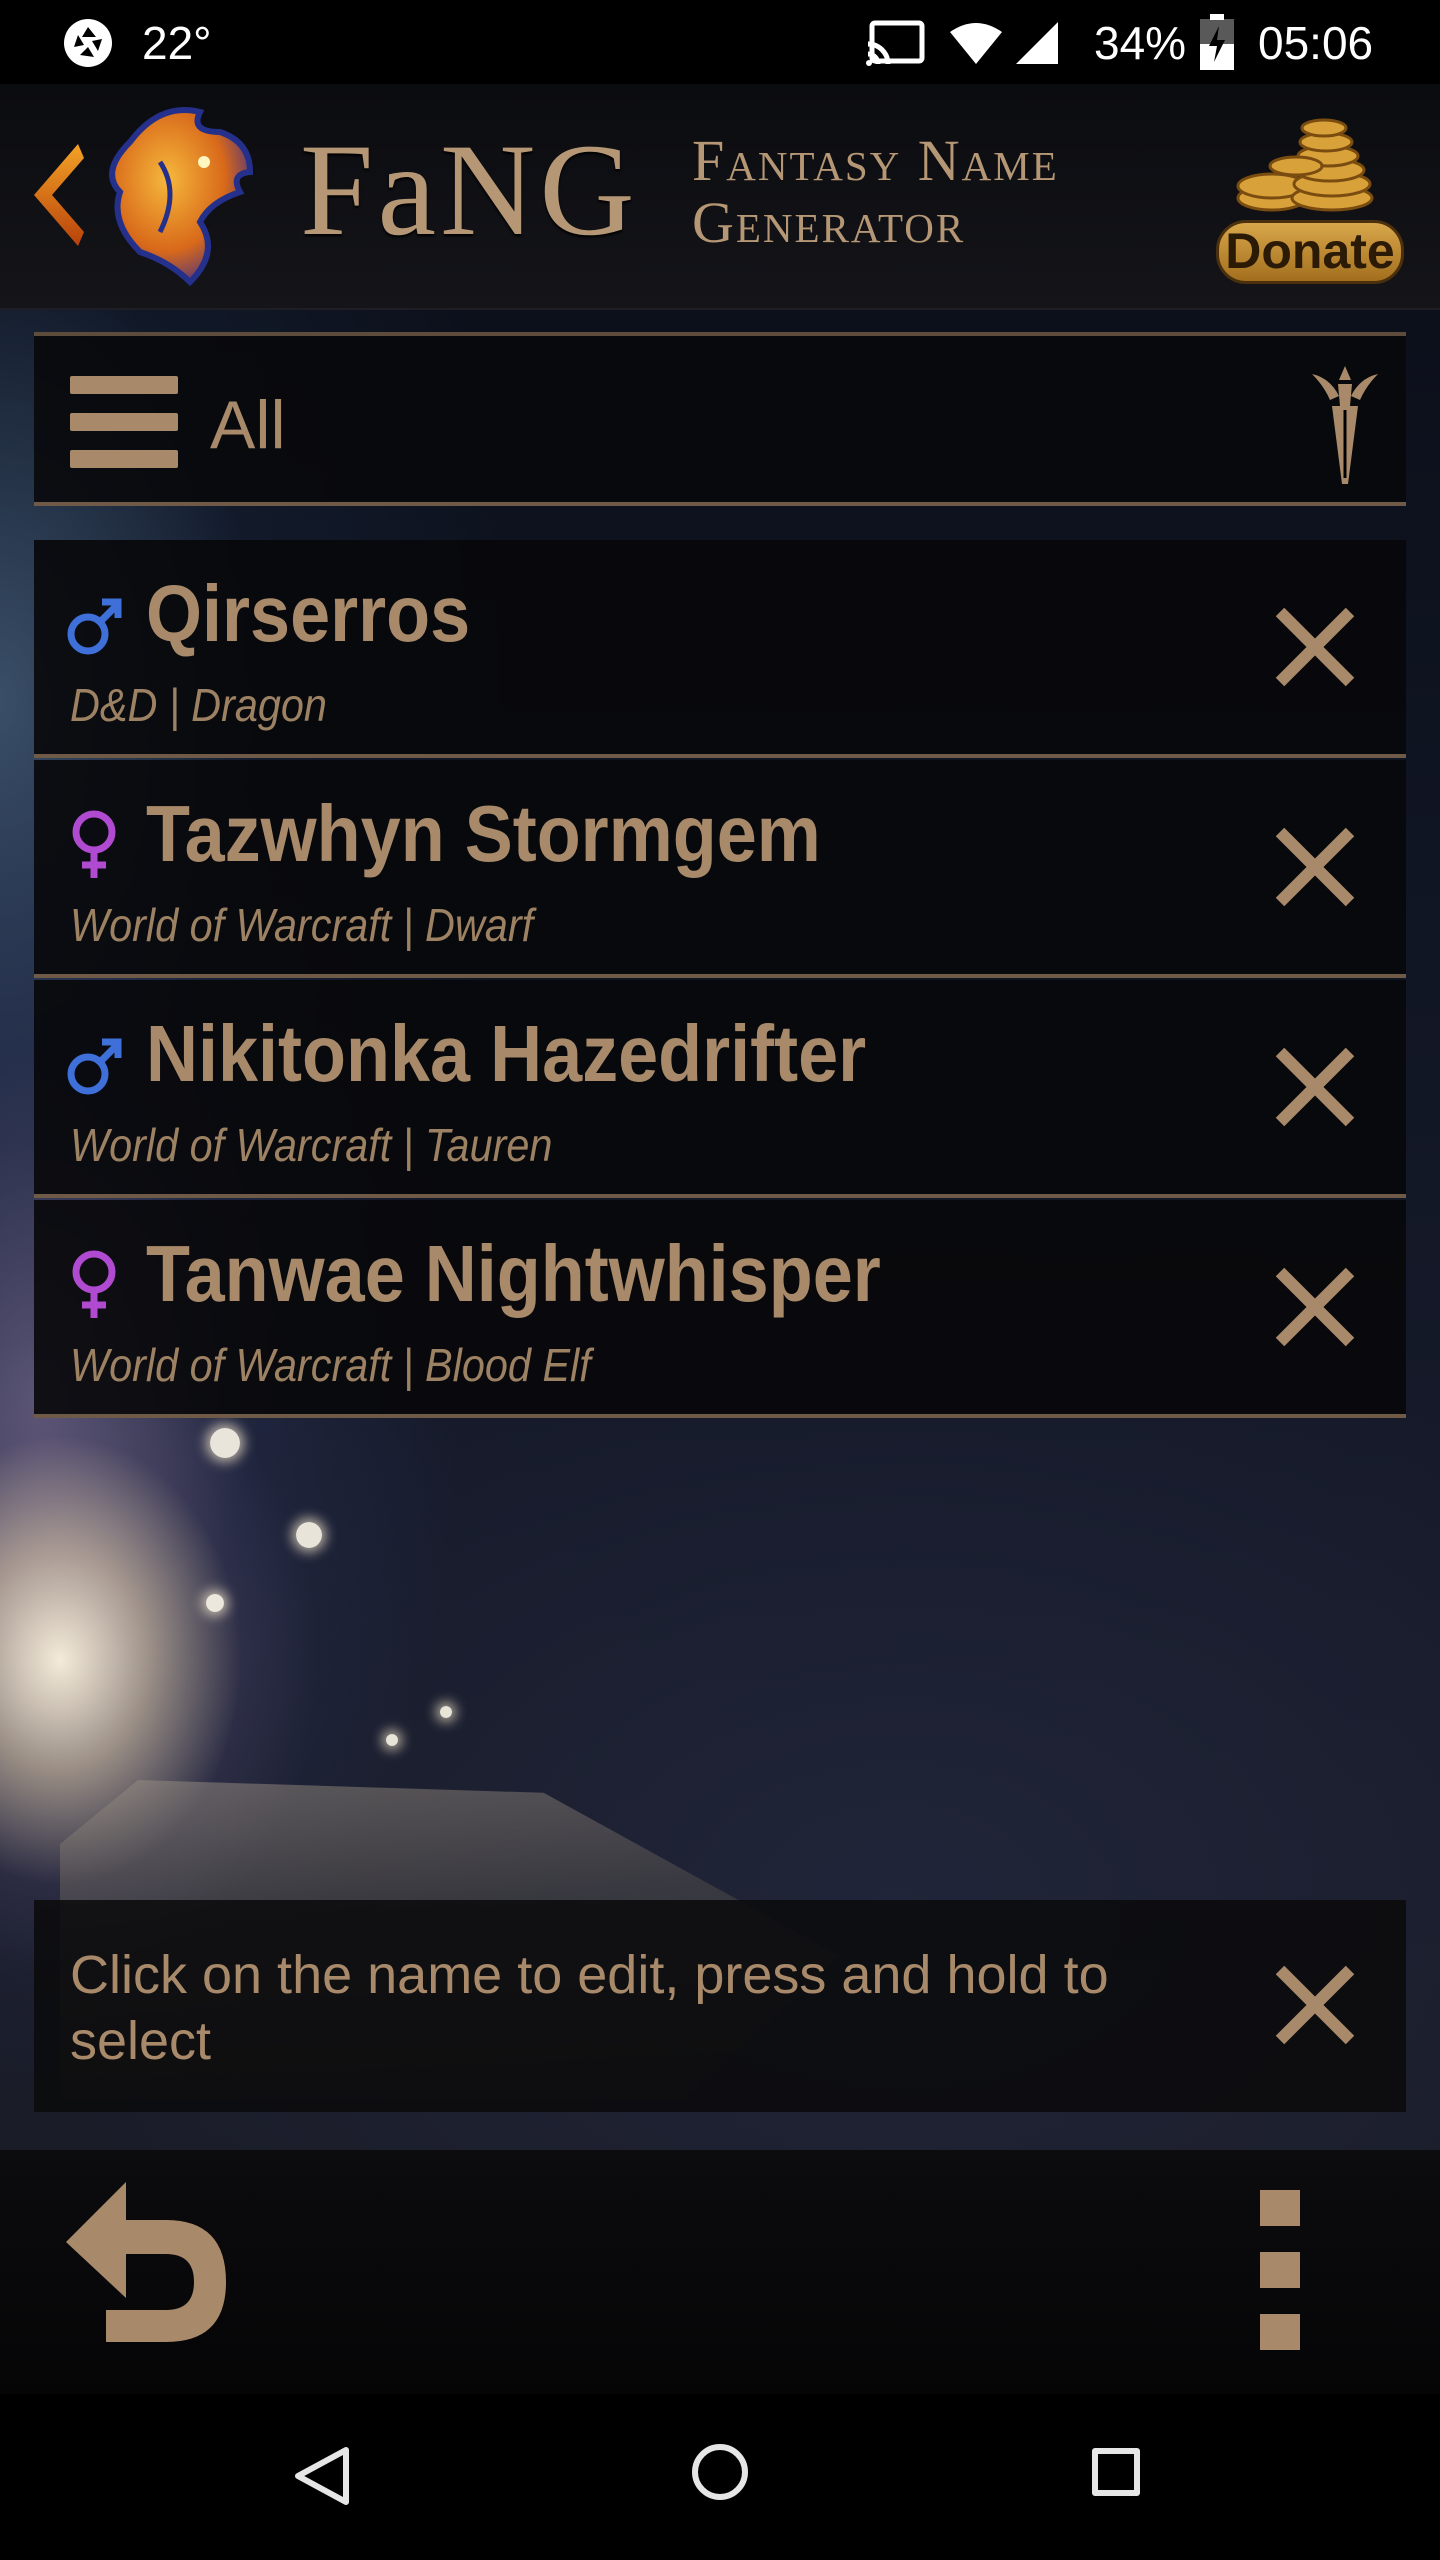 This screenshot has width=1440, height=2560. What do you see at coordinates (720, 649) in the screenshot?
I see `list-item: Qirserros D&D | Dragon` at bounding box center [720, 649].